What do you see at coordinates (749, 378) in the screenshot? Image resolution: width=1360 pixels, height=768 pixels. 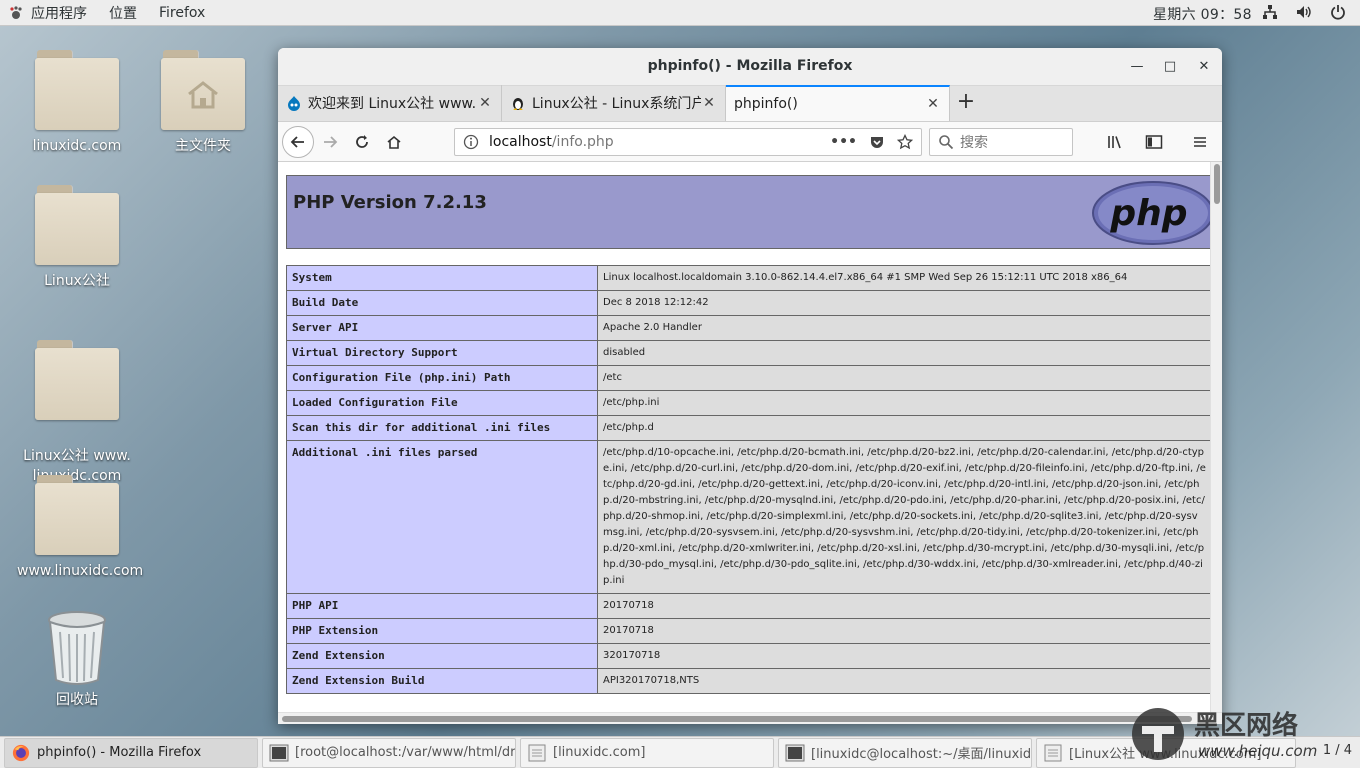 I see `php-info-row: Configuration File (php.ini) Path/etc` at bounding box center [749, 378].